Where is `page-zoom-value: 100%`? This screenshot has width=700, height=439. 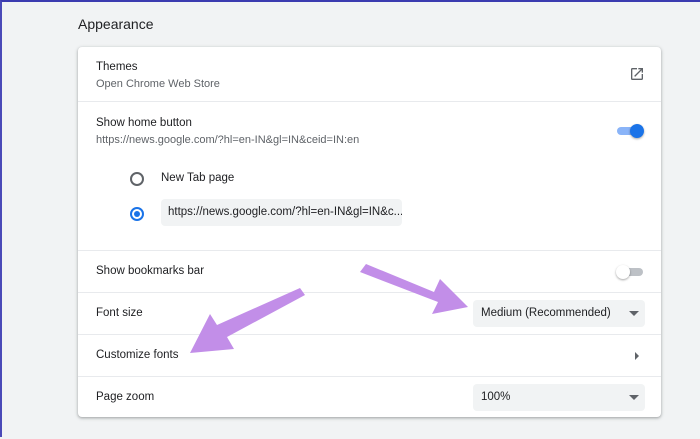 page-zoom-value: 100% is located at coordinates (496, 397).